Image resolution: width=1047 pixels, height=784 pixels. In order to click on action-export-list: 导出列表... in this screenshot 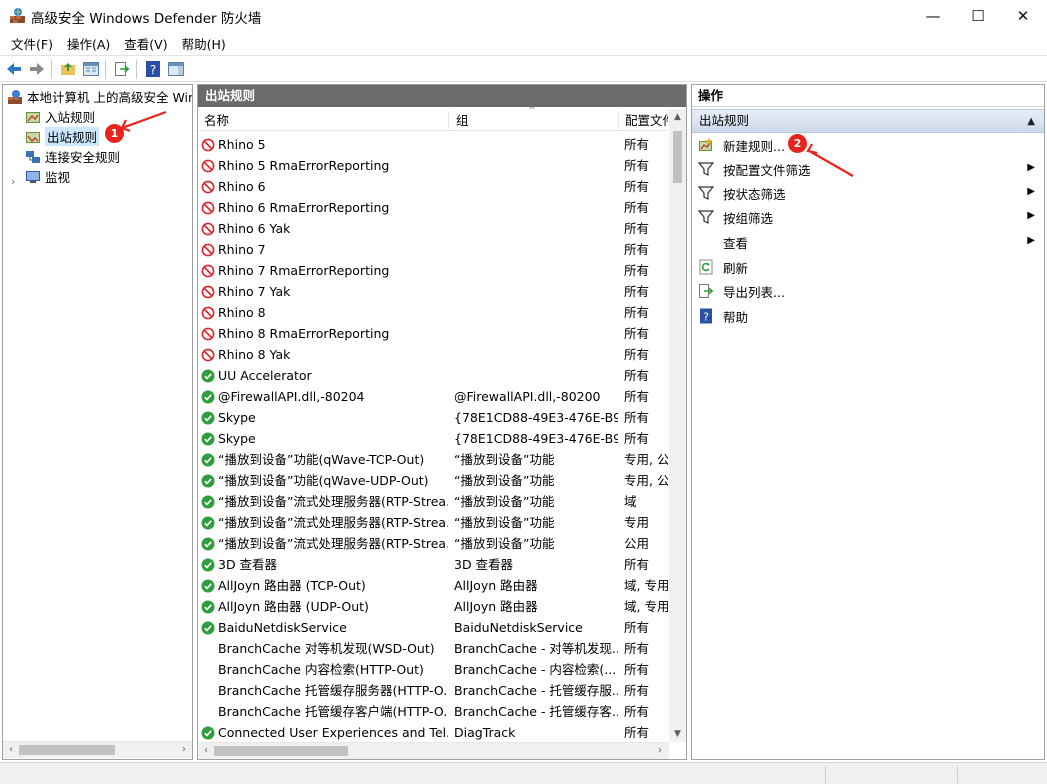, I will do `click(868, 291)`.